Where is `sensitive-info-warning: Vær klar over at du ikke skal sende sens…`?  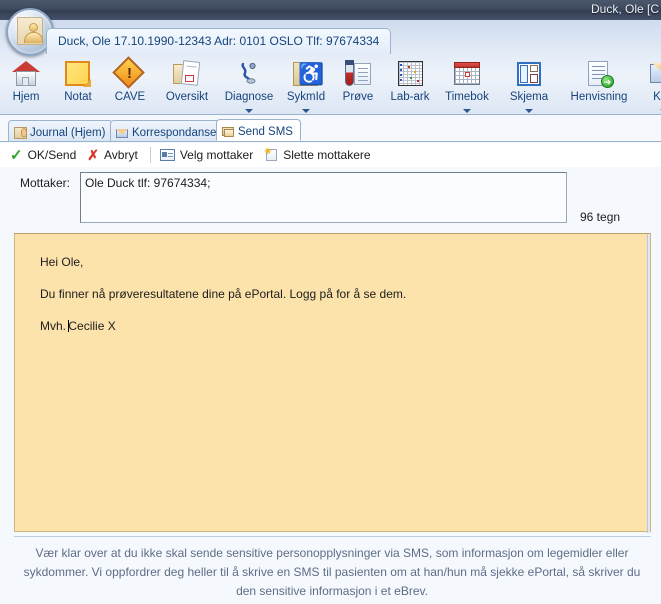
sensitive-info-warning: Vær klar over at du ikke skal sende sens… is located at coordinates (332, 572).